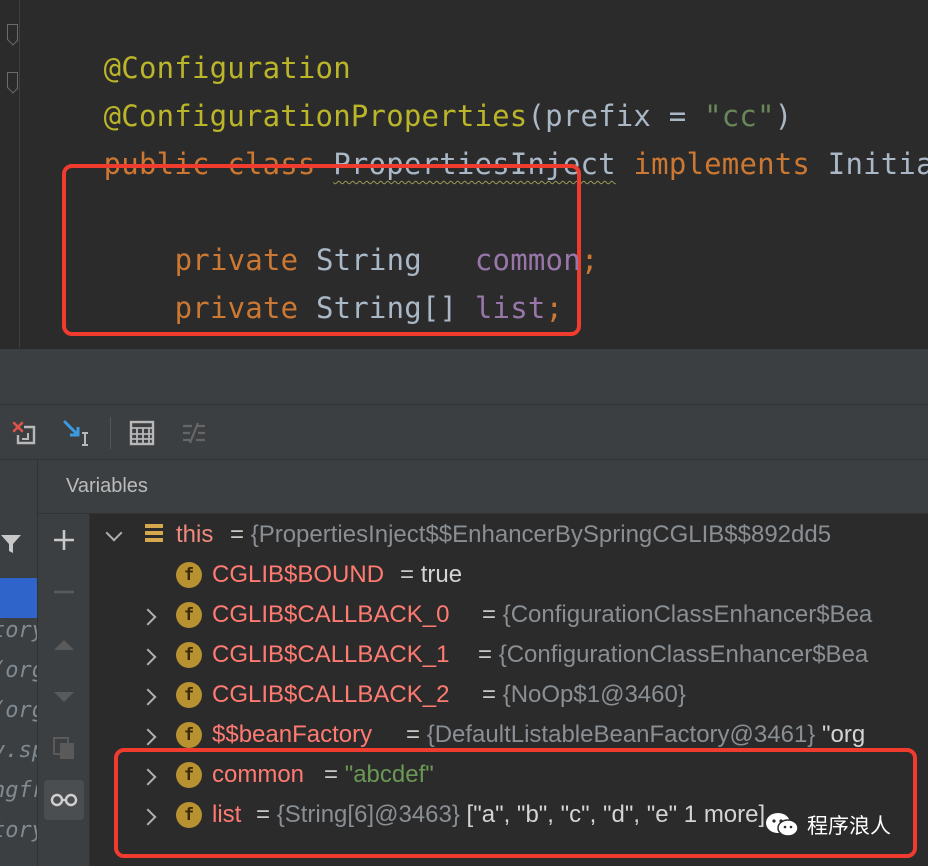 Image resolution: width=928 pixels, height=866 pixels. What do you see at coordinates (12, 544) in the screenshot?
I see `filter-icon` at bounding box center [12, 544].